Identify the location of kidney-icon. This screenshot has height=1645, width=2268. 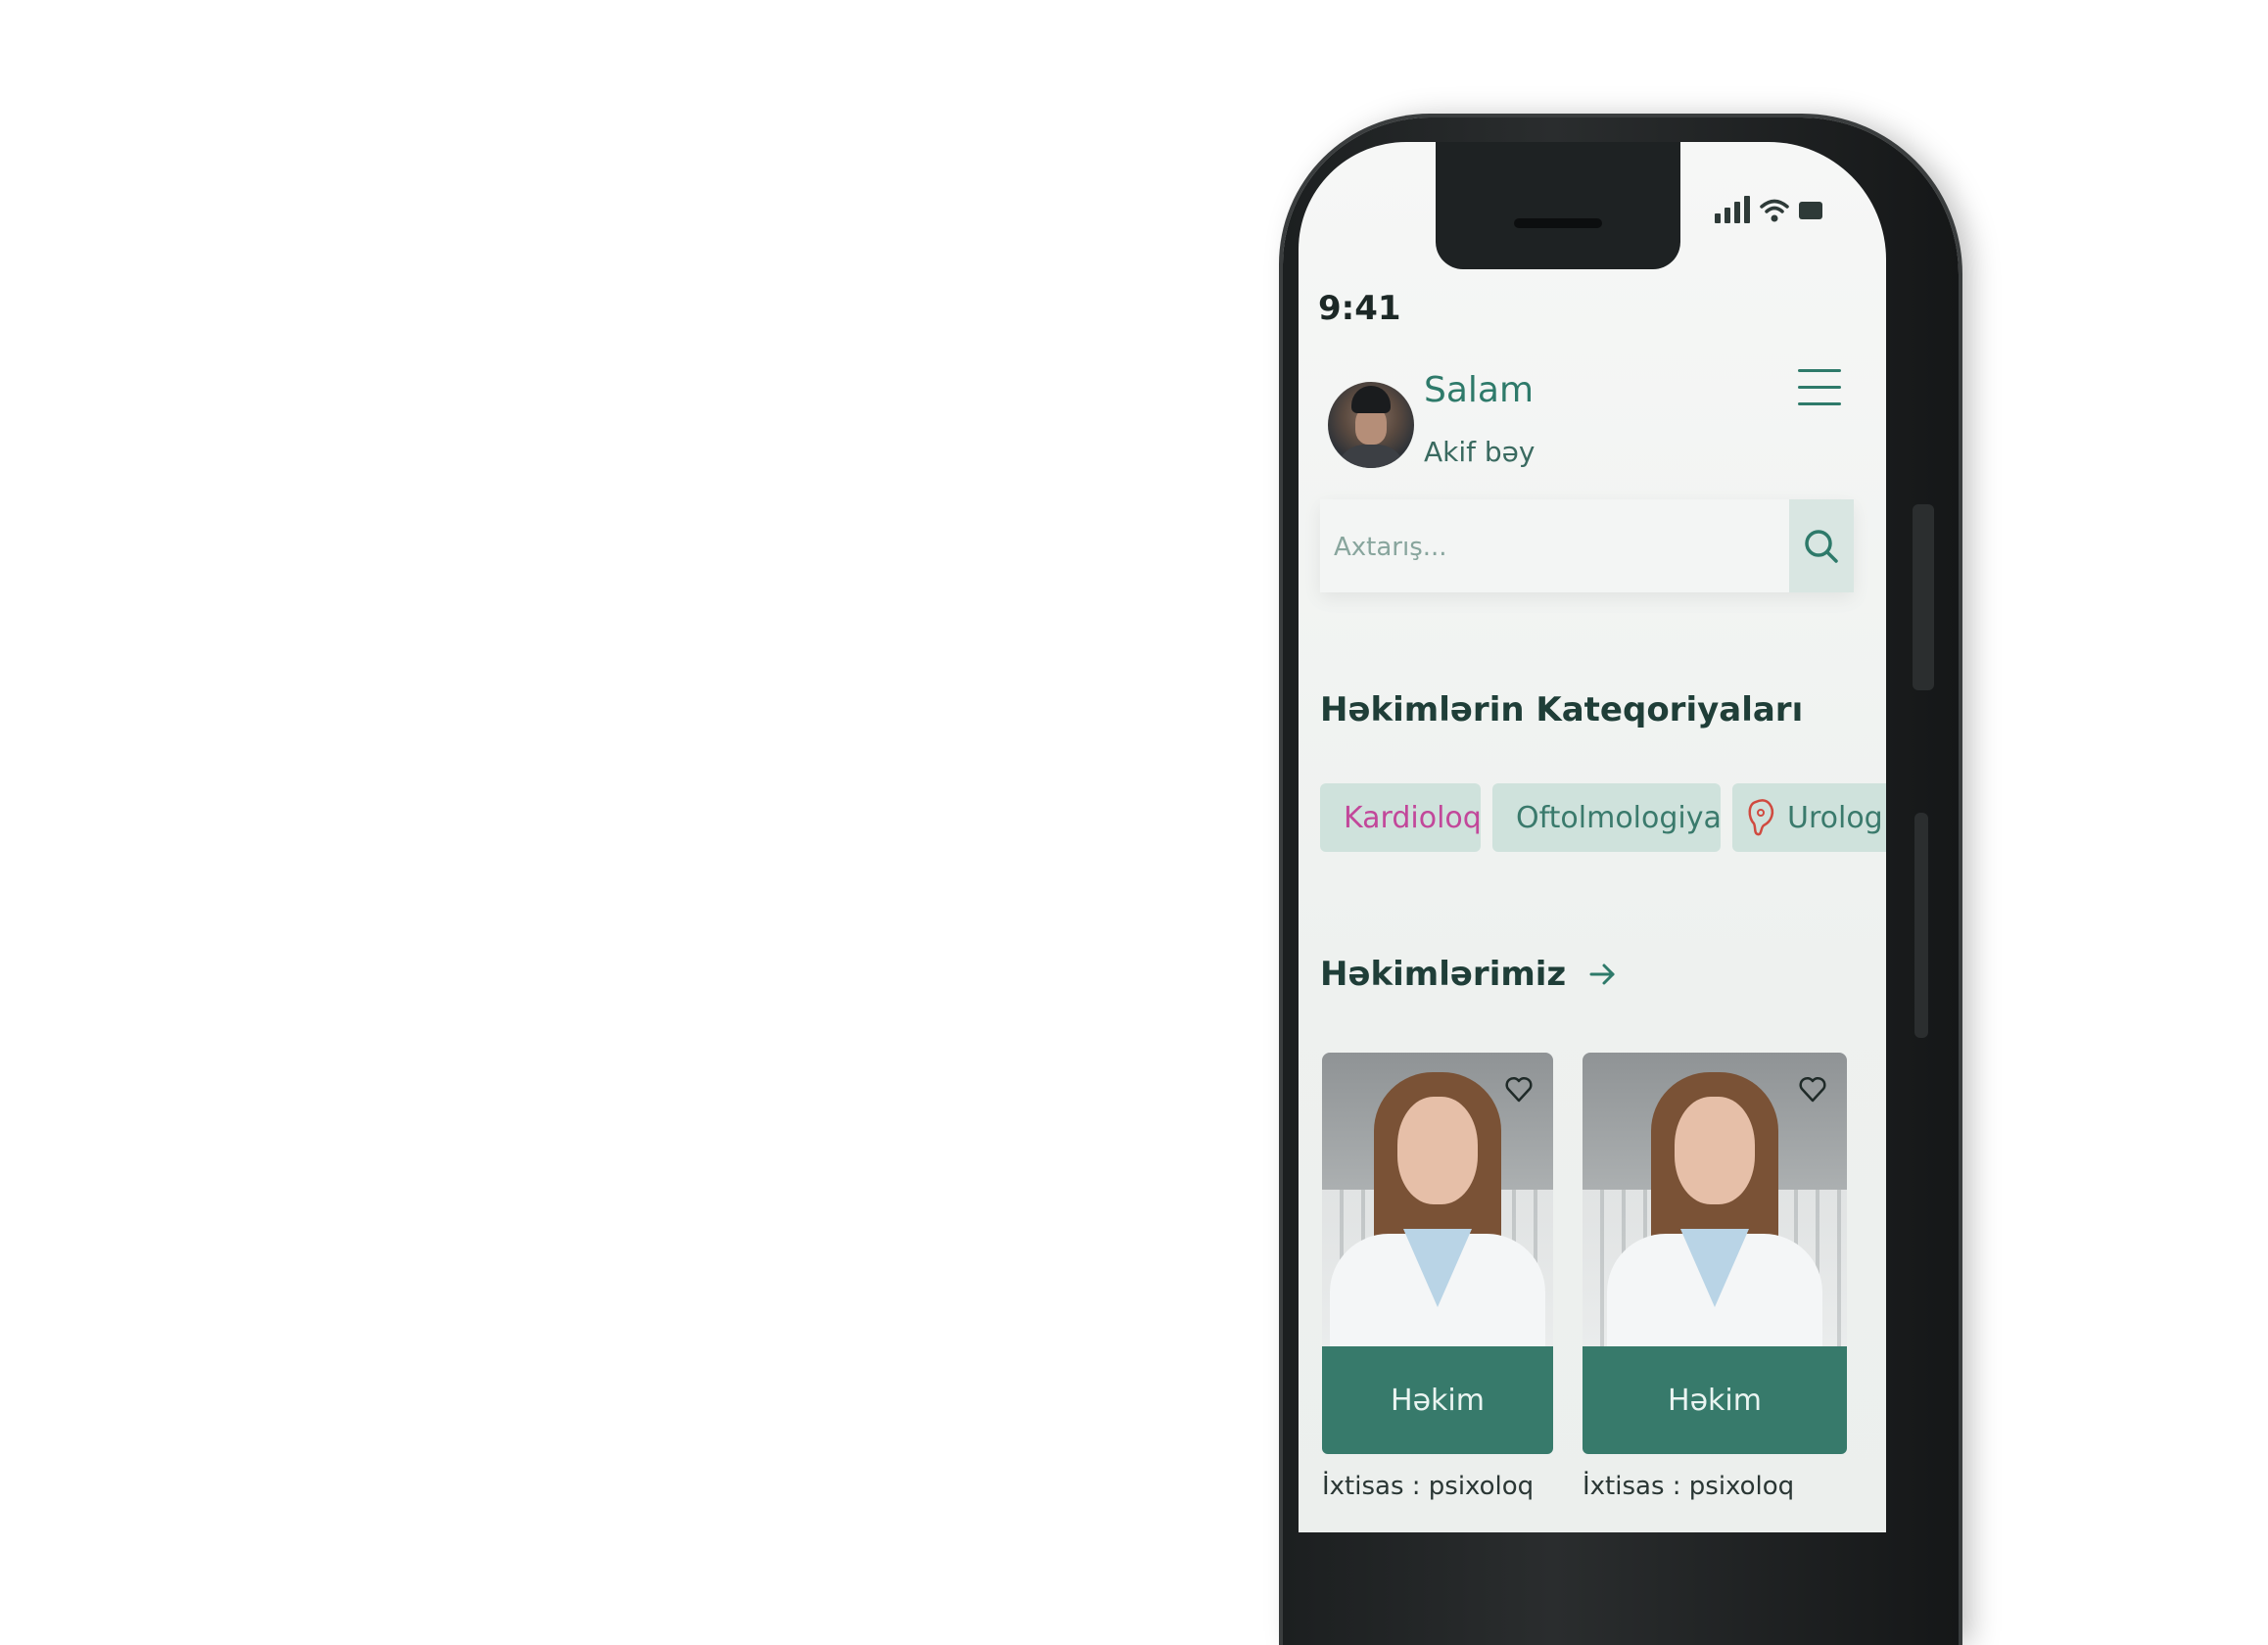
(1761, 817).